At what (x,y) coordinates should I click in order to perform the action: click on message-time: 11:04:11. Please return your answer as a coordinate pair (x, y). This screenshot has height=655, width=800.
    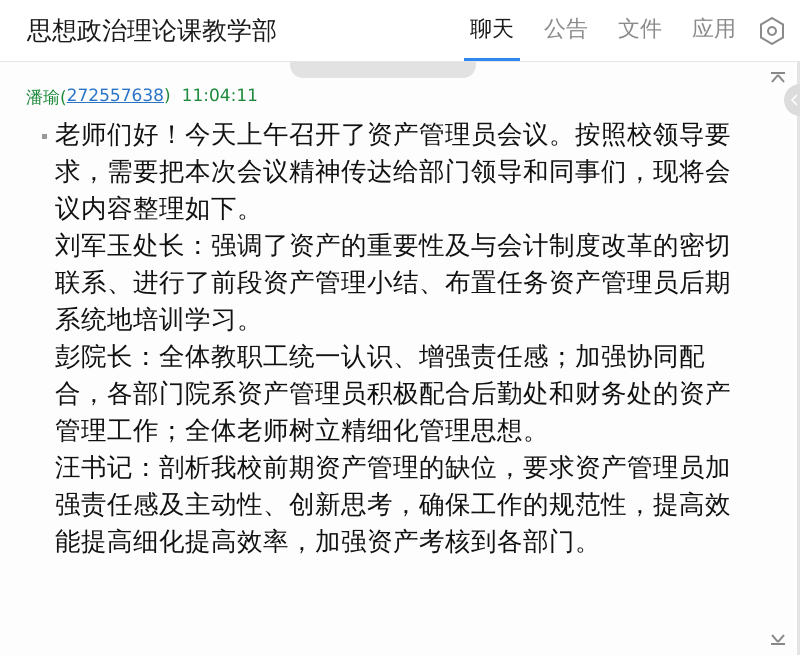
    Looking at the image, I should click on (220, 97).